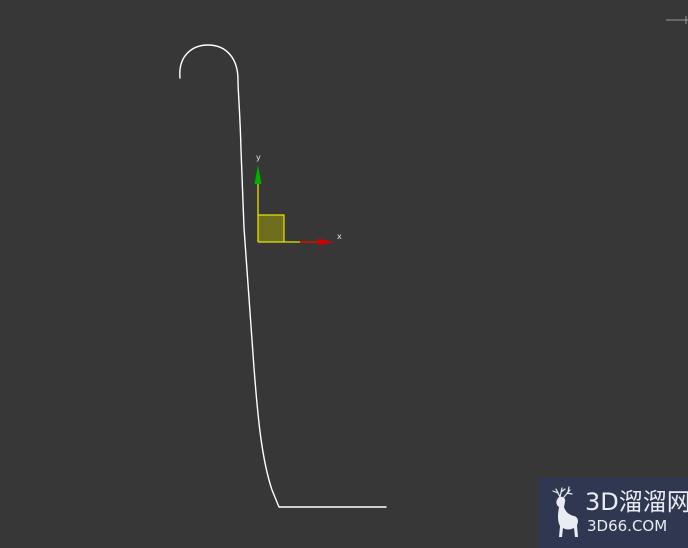 Image resolution: width=688 pixels, height=548 pixels. I want to click on watermark: 3D溜溜网 3D66.COM, so click(613, 512).